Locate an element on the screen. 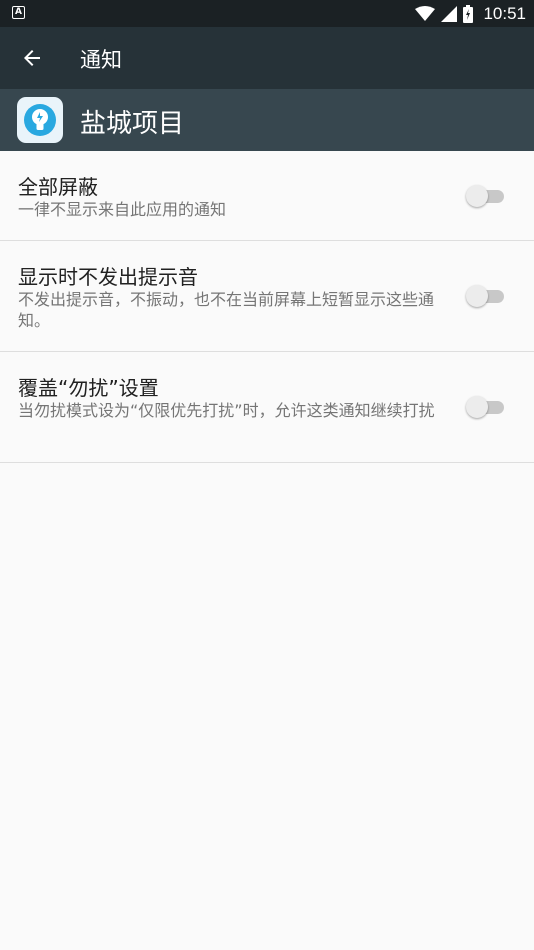  arrow-left-icon is located at coordinates (32, 58).